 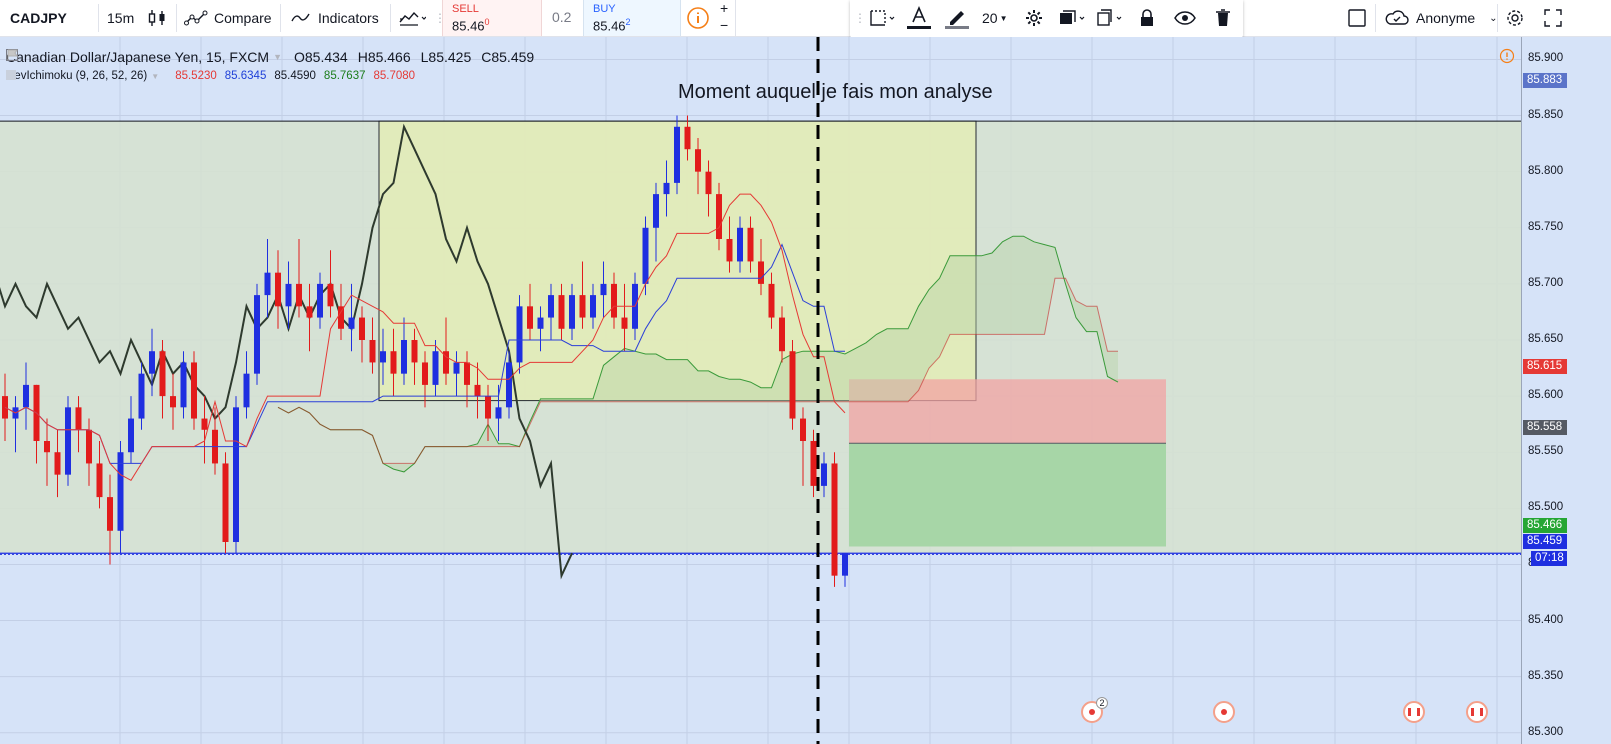 I want to click on close-icon, so click(x=11, y=75).